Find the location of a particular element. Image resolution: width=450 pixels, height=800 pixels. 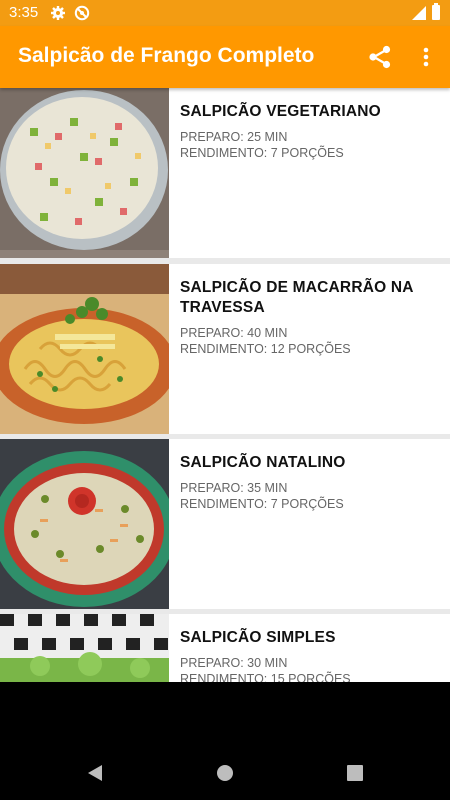

recipe-yield: RENDIMENTO: 15 PORÇÕES is located at coordinates (265, 677).